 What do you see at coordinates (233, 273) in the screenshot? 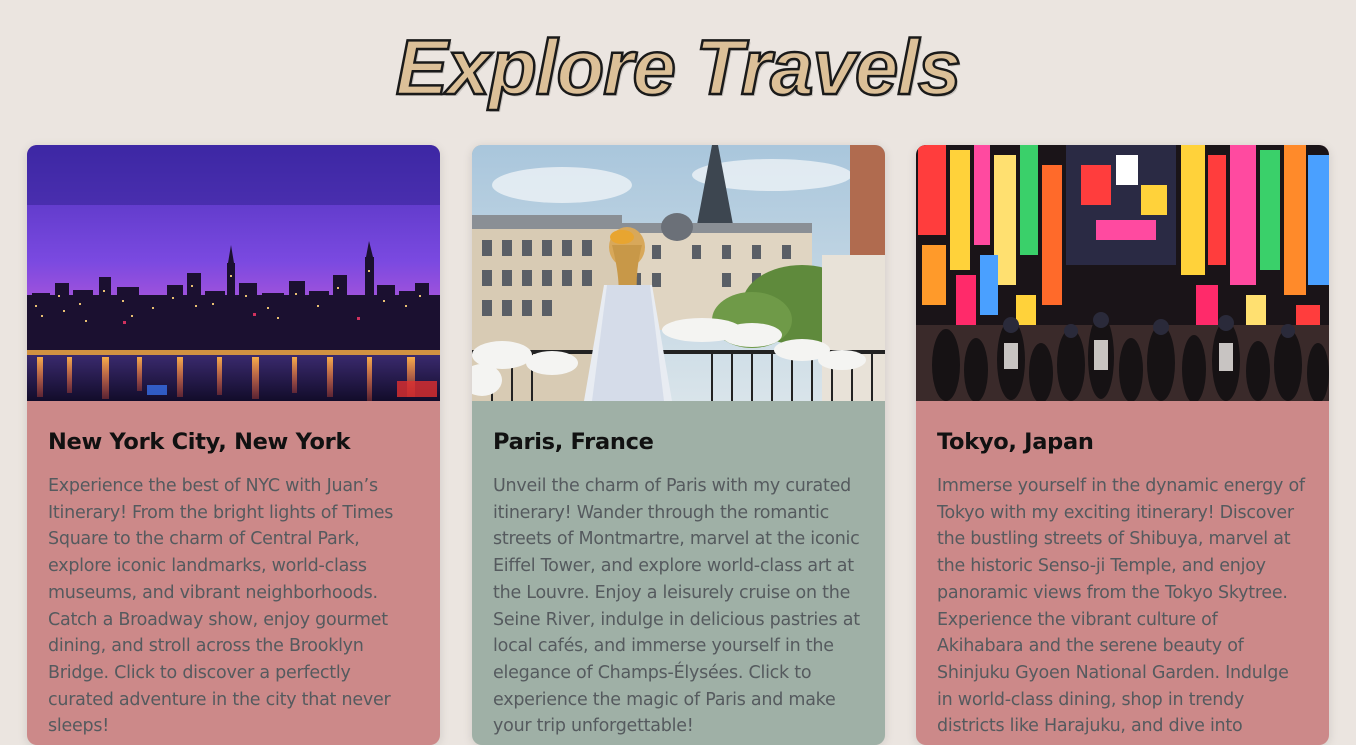
I see `nyc-skyline-image` at bounding box center [233, 273].